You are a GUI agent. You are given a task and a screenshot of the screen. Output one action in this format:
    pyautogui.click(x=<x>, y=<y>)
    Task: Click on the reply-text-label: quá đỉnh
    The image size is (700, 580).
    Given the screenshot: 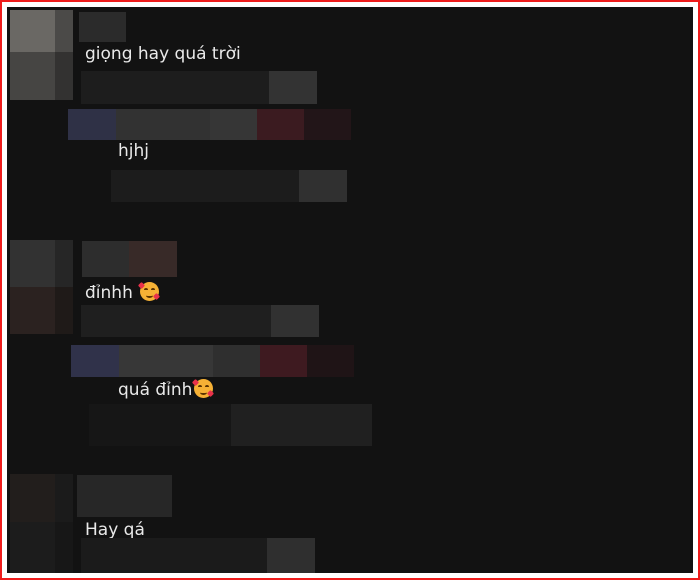 What is the action you would take?
    pyautogui.click(x=155, y=390)
    